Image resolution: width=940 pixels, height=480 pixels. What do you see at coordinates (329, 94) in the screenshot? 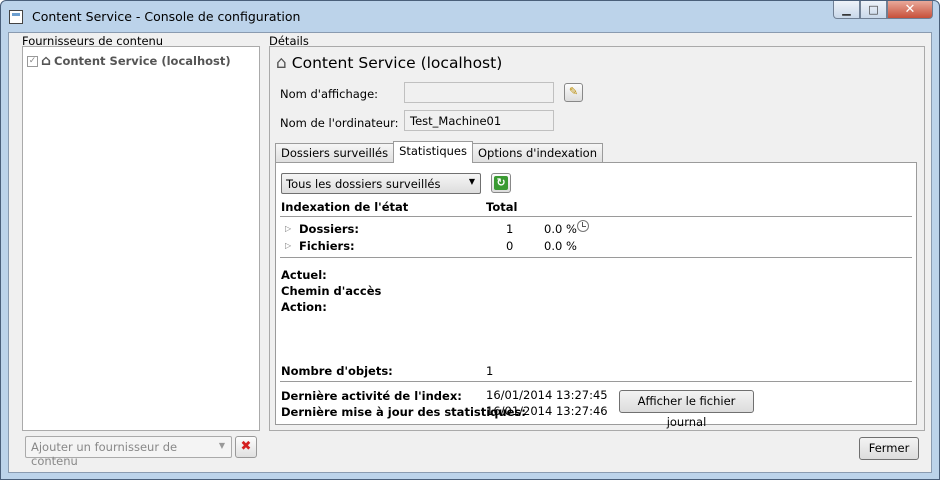
I see `display-name-label: Nom d'affichage:` at bounding box center [329, 94].